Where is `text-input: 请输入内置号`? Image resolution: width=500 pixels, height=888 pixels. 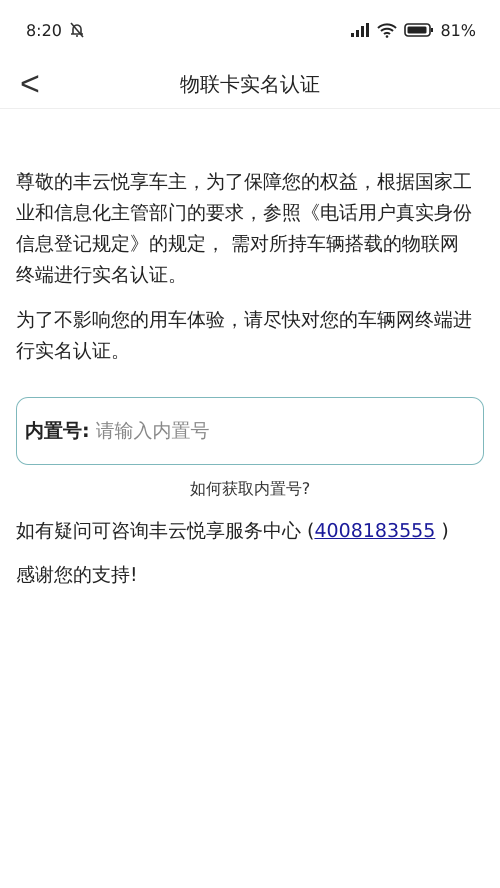 text-input: 请输入内置号 is located at coordinates (284, 431).